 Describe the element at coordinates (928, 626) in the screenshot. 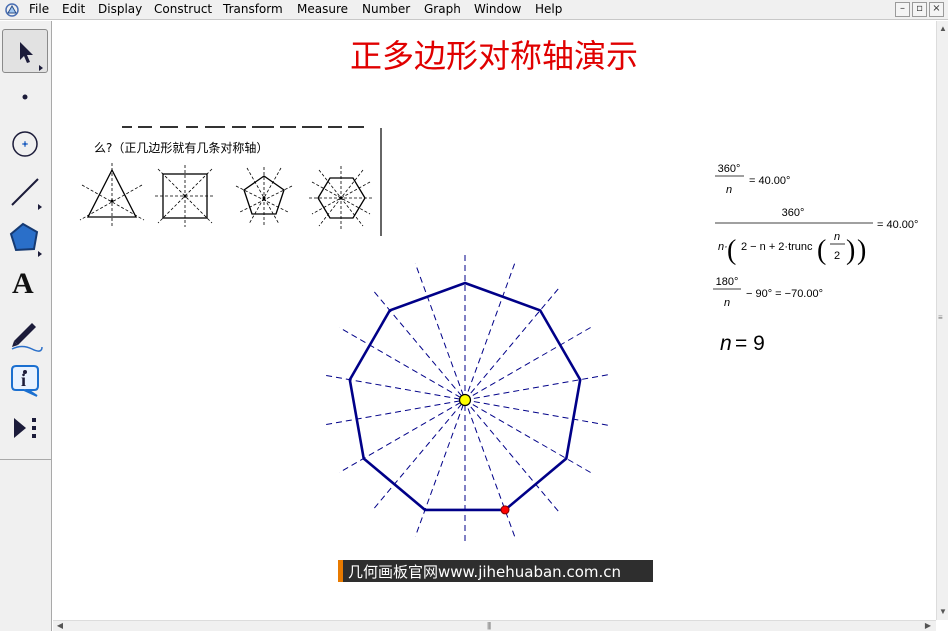

I see `scroll-right-arrow-icon: ▶` at that location.